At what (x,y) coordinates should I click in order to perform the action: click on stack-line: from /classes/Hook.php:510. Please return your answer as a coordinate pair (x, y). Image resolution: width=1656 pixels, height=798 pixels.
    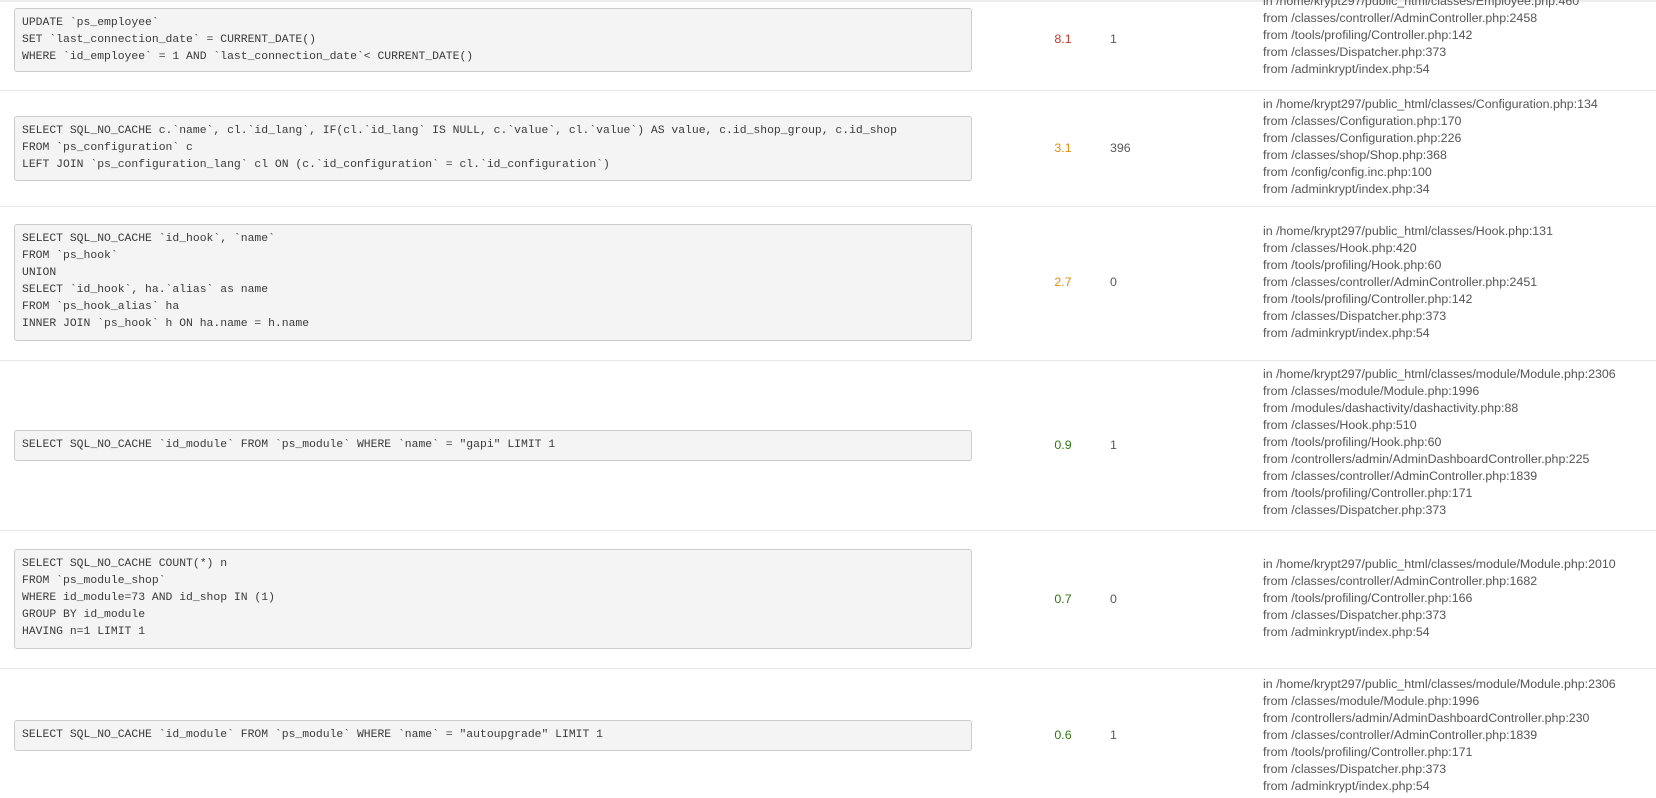
    Looking at the image, I should click on (1340, 425).